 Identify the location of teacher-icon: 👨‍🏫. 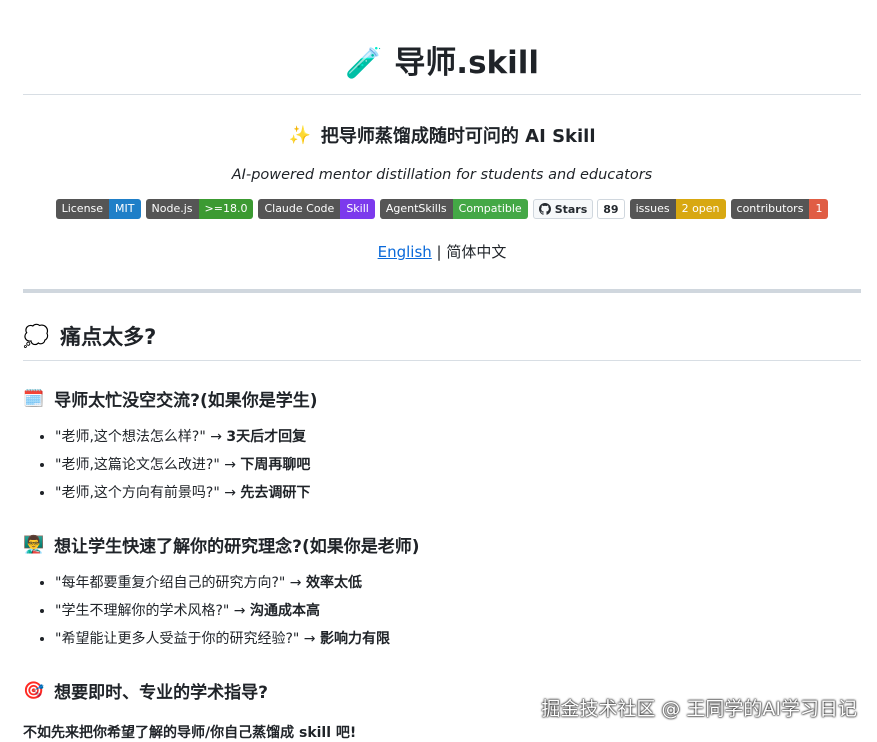
(34, 544).